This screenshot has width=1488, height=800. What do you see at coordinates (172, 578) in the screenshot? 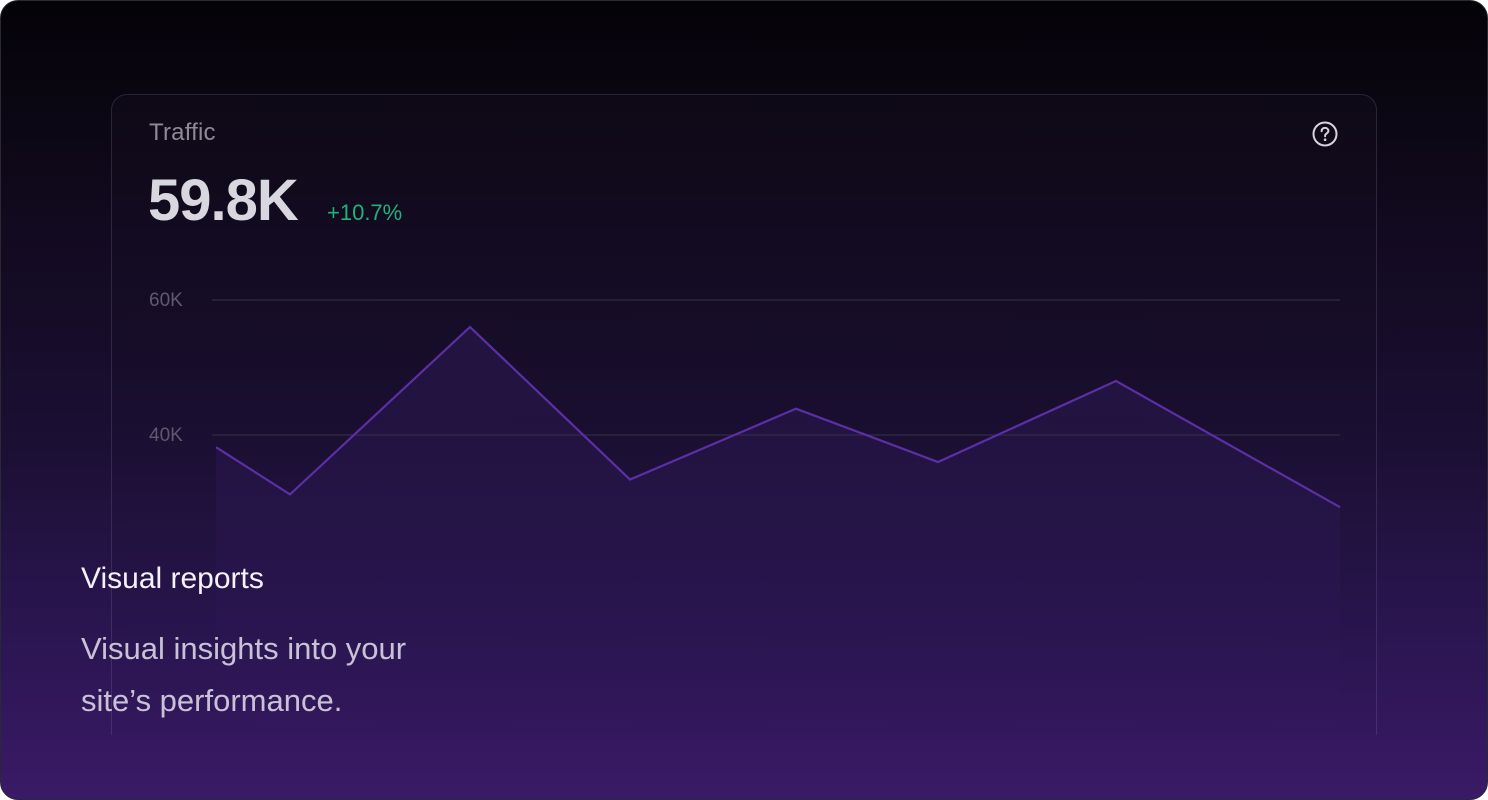
I see `feature-title: Visual reports` at bounding box center [172, 578].